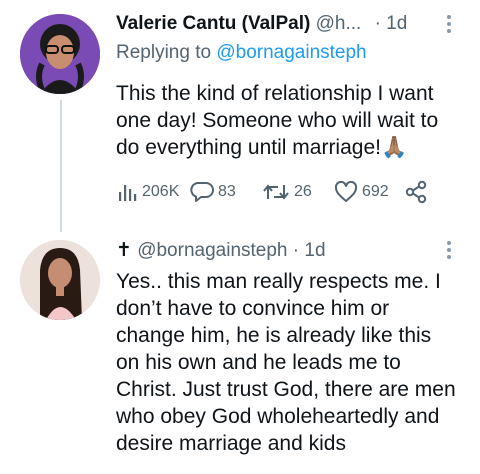  Describe the element at coordinates (253, 308) in the screenshot. I see `tweet-text-line: don’t have to convince him or` at that location.